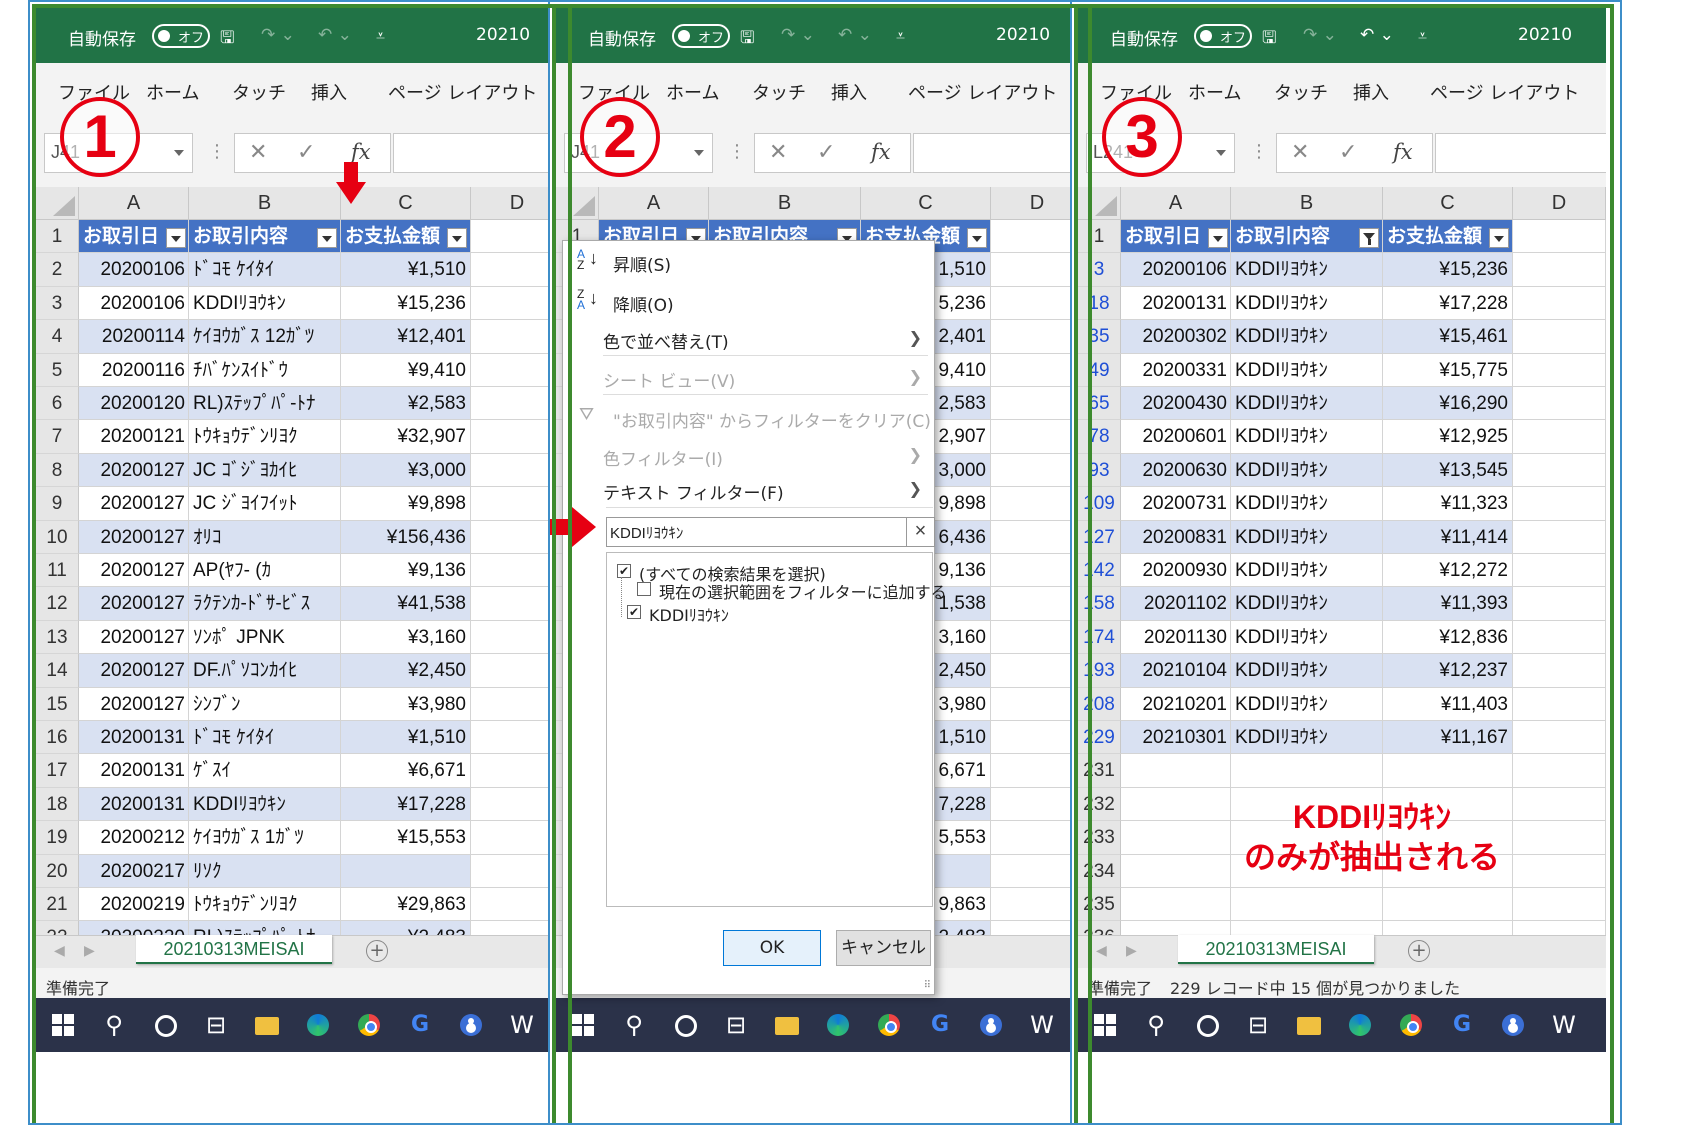  I want to click on cell-amount: ¥9,898, so click(406, 504).